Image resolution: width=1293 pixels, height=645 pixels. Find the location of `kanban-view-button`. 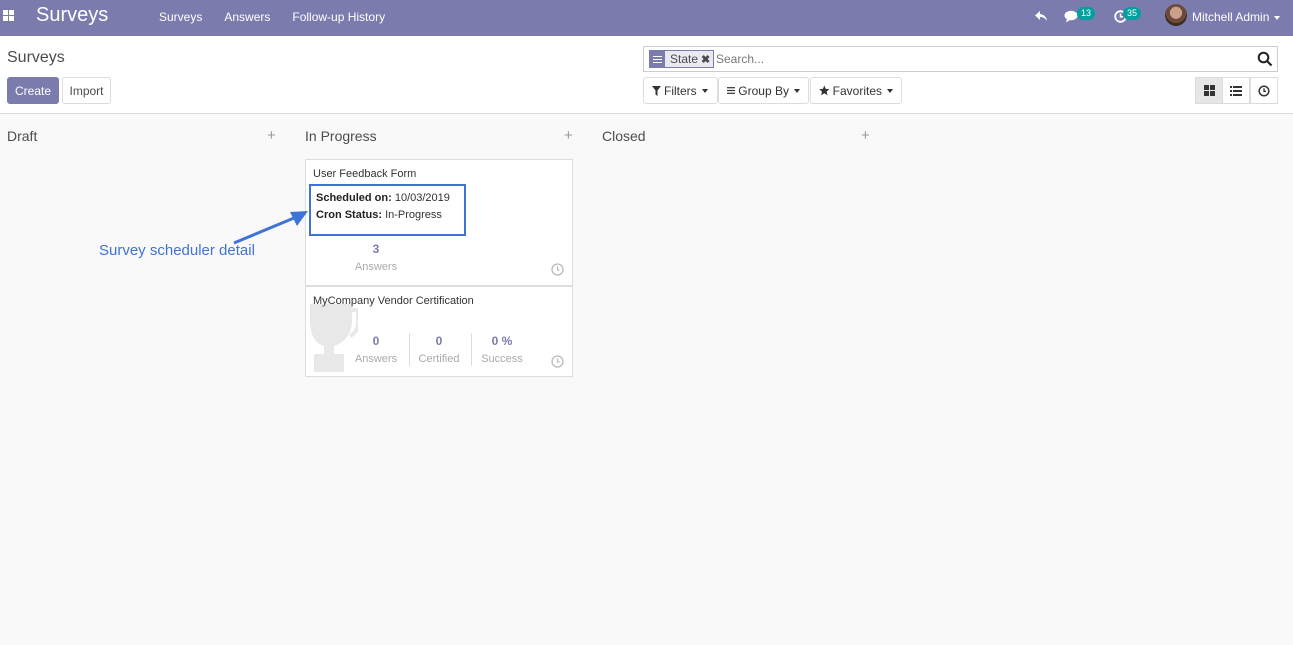

kanban-view-button is located at coordinates (1209, 90).